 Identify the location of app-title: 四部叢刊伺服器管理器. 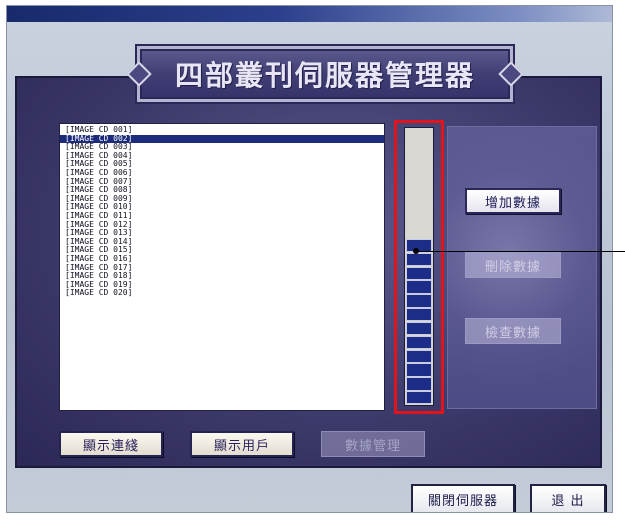
(324, 75).